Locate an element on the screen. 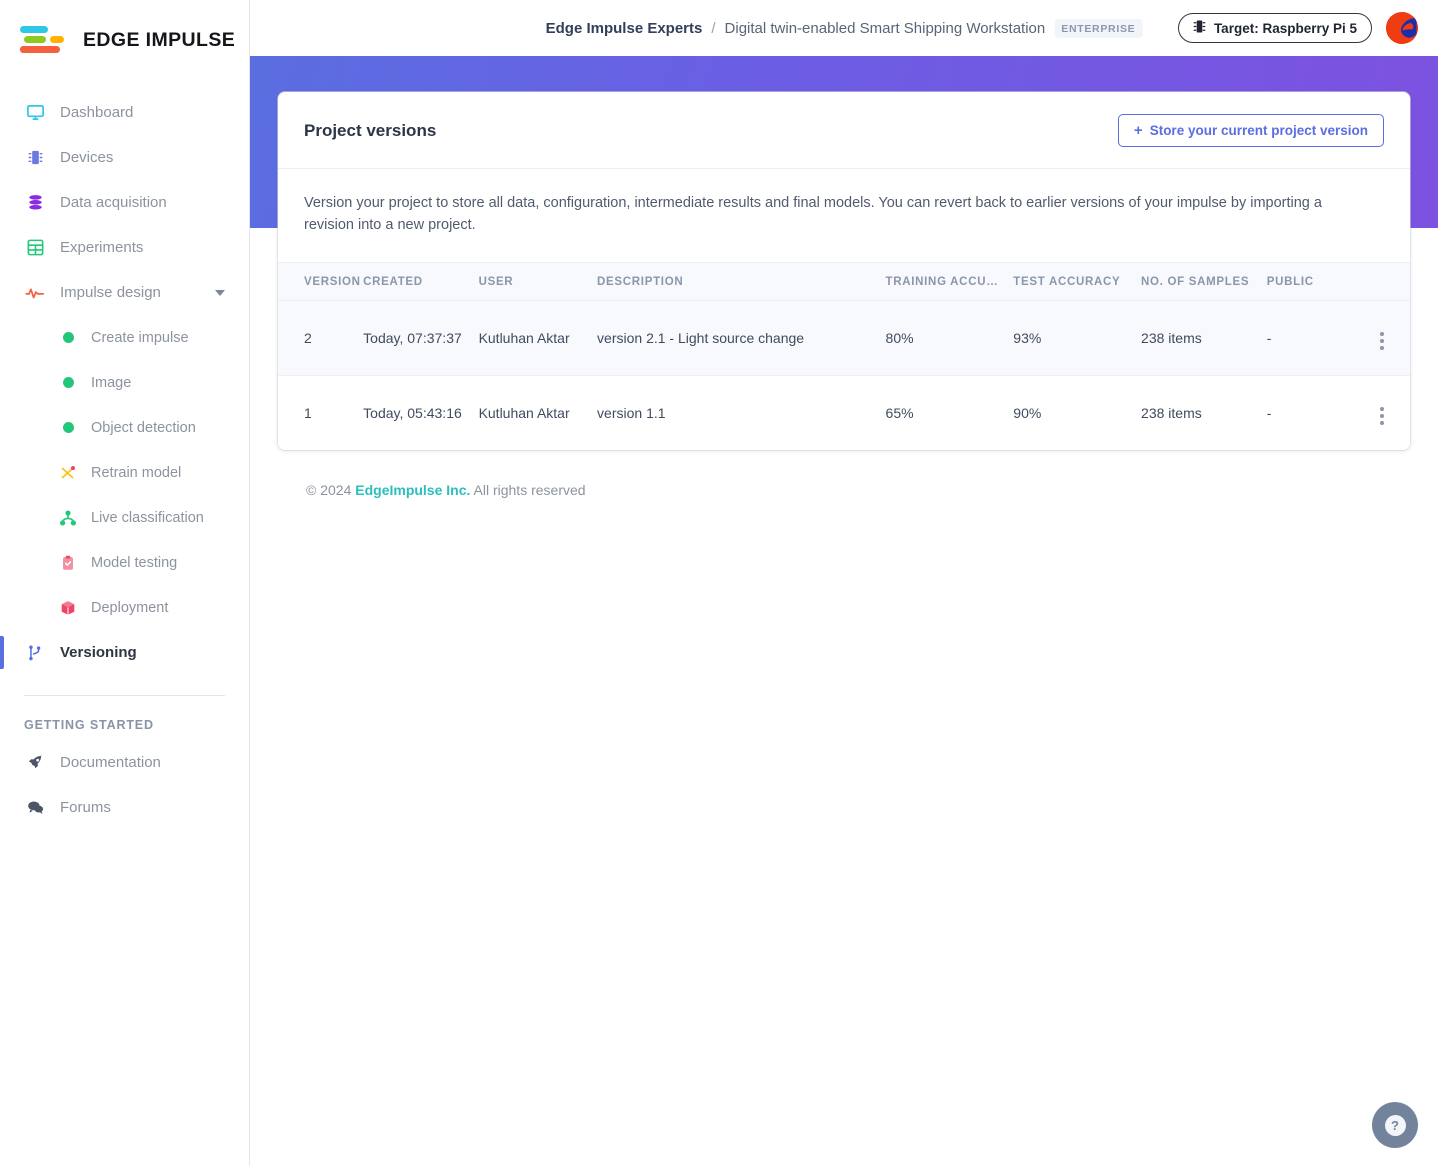  sidebar-subitem-label: Live classification is located at coordinates (147, 517).